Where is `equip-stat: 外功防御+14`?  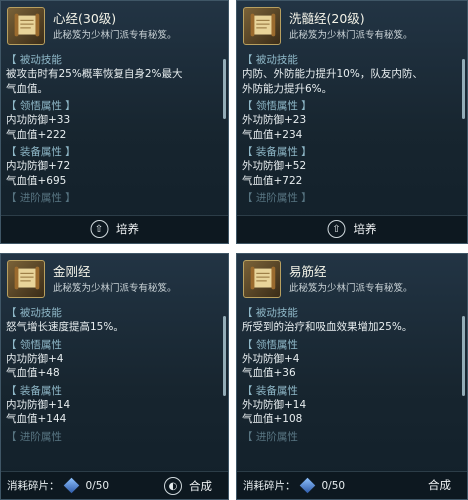
equip-stat: 外功防御+14 is located at coordinates (274, 404).